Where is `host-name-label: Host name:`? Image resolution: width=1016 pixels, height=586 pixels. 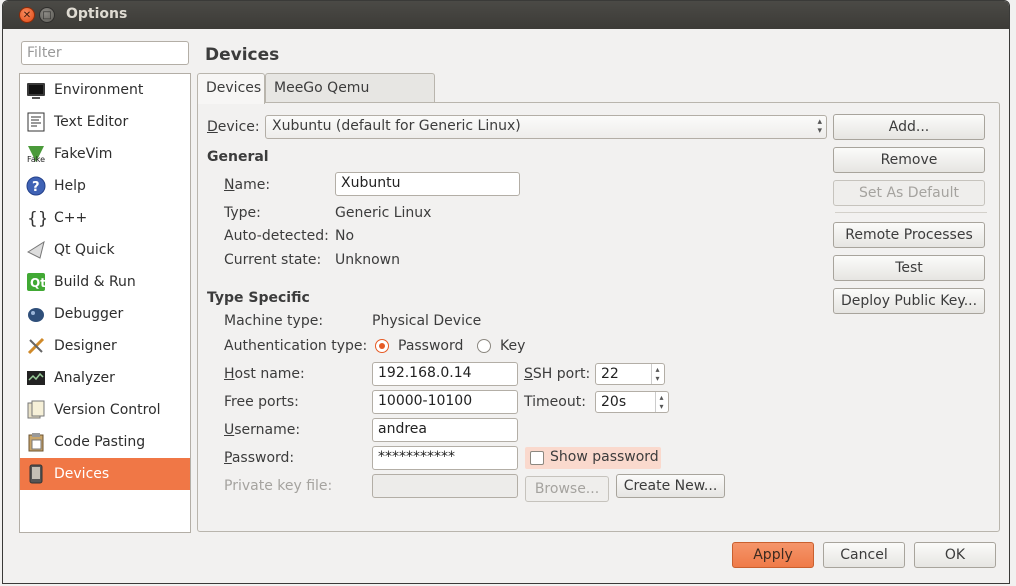 host-name-label: Host name: is located at coordinates (264, 374).